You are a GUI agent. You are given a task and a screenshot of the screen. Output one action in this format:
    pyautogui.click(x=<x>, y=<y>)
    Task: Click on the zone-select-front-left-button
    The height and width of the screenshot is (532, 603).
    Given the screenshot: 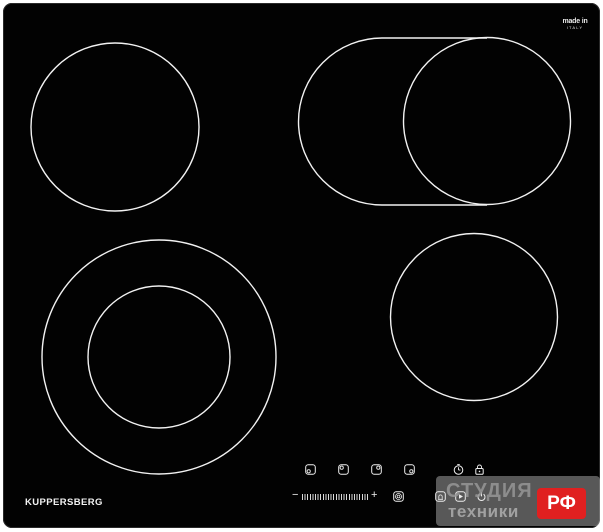 What is the action you would take?
    pyautogui.click(x=310, y=469)
    